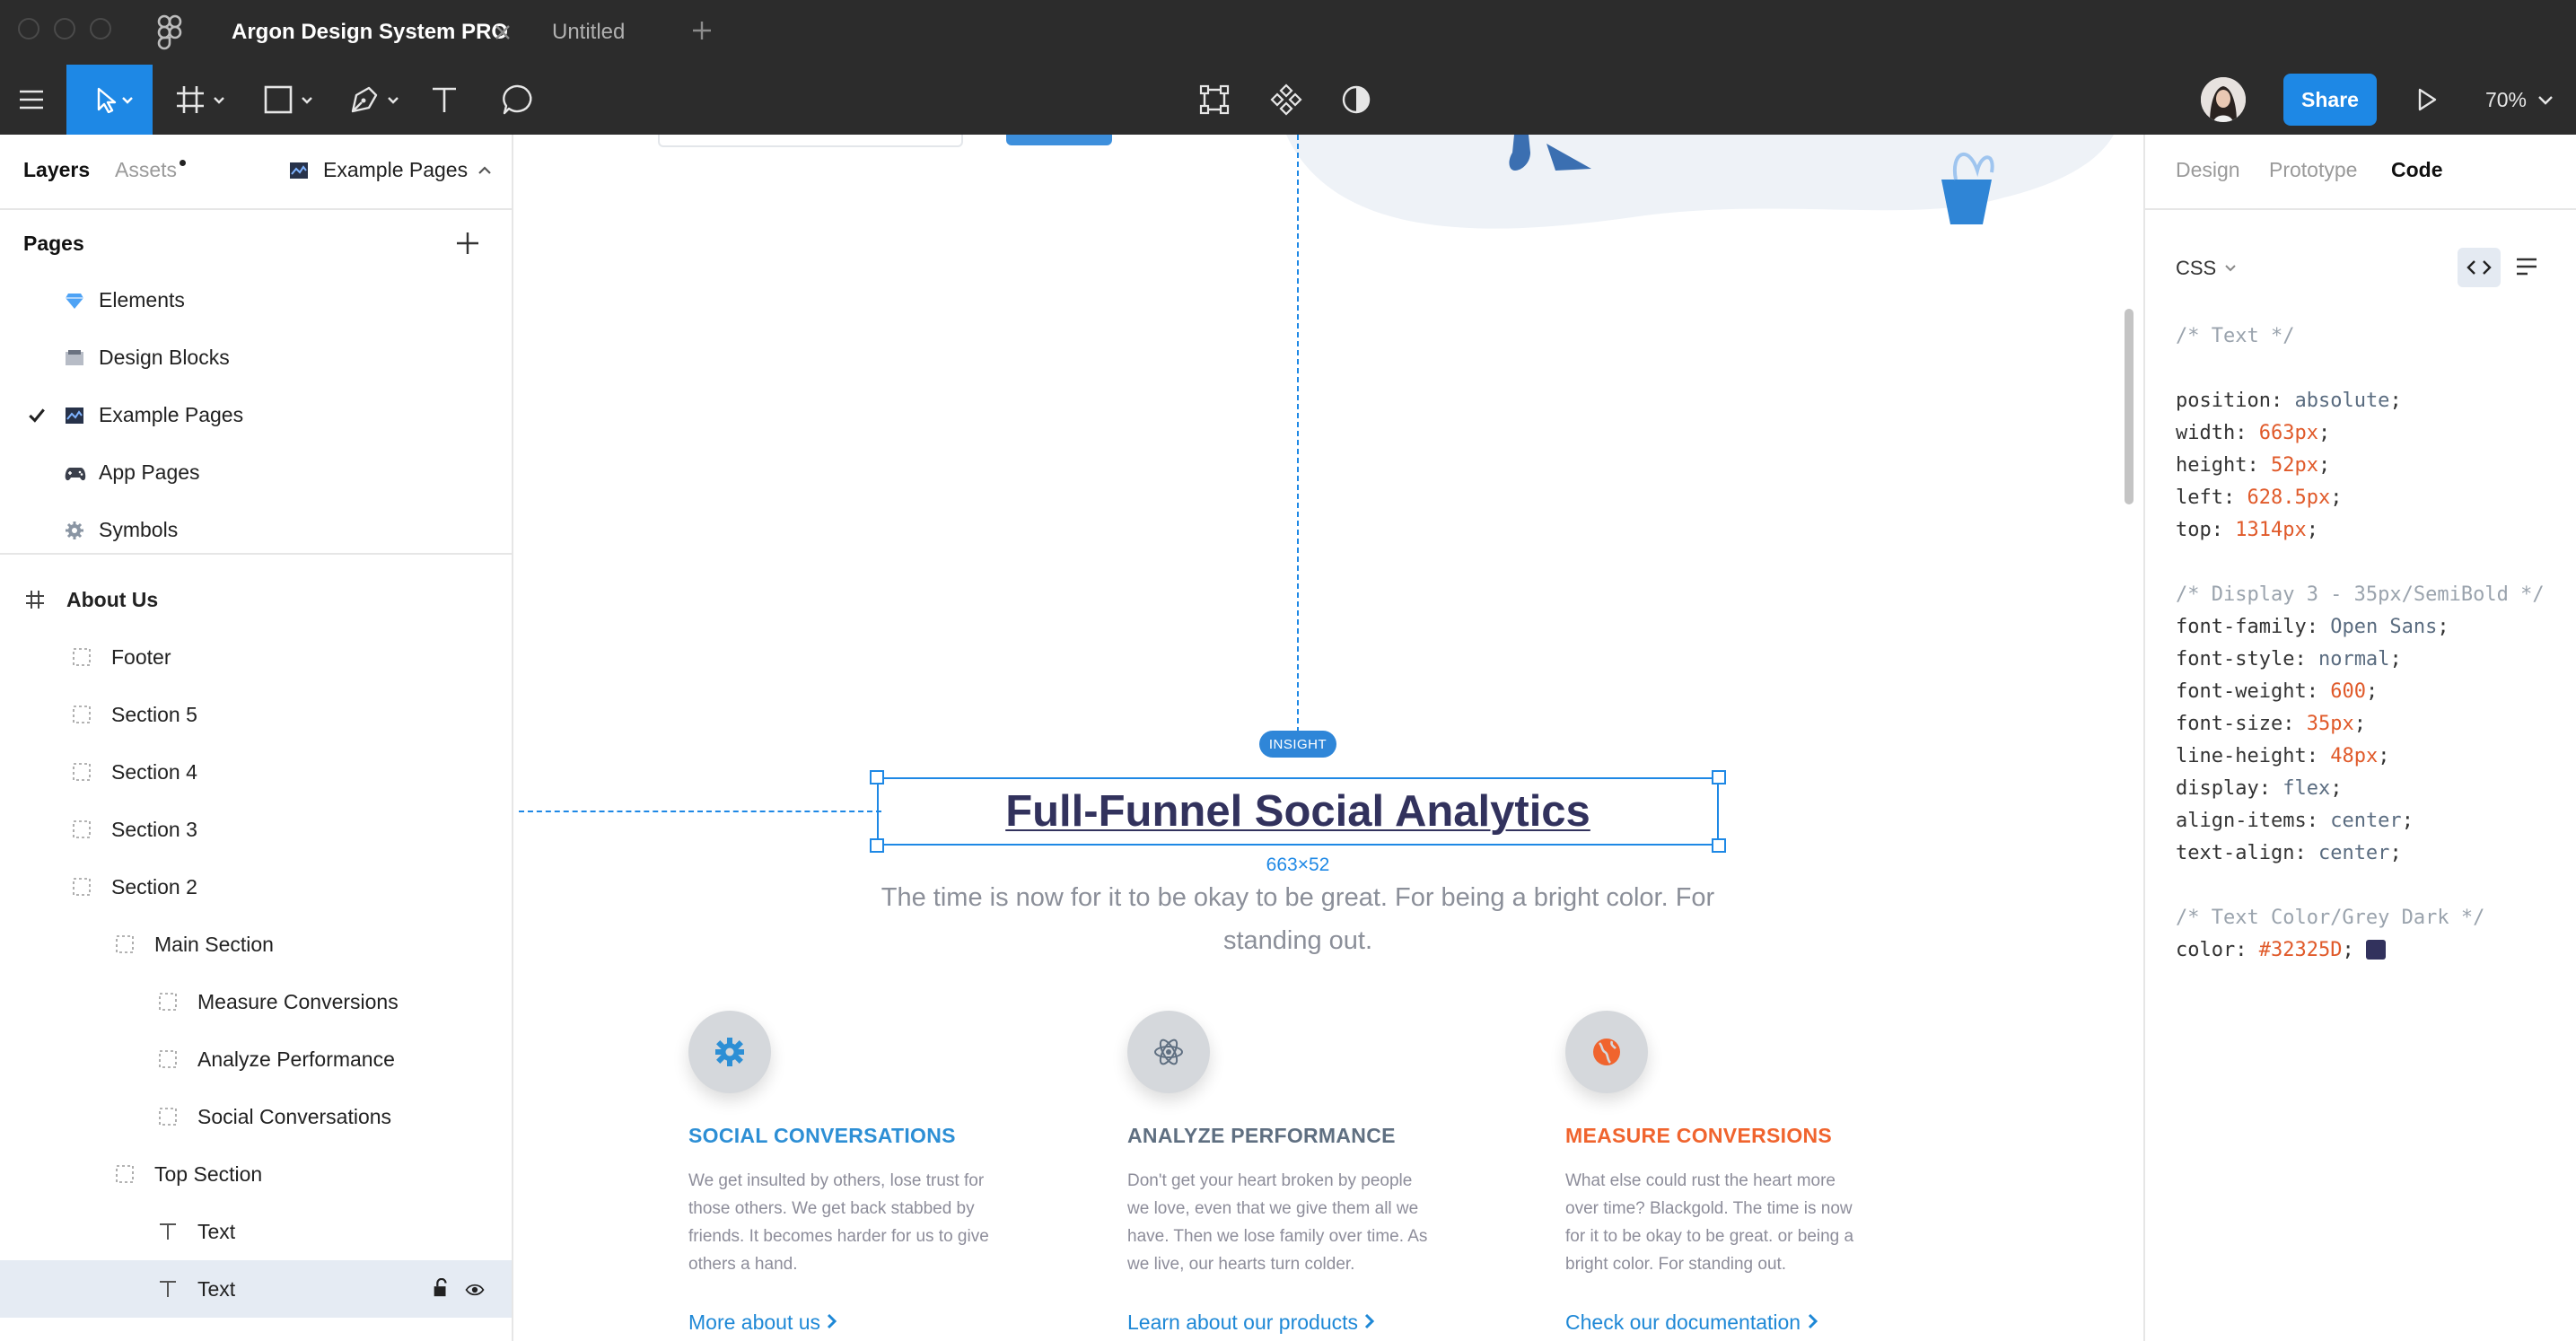 The image size is (2576, 1341). I want to click on layer-row: Section 5, so click(256, 714).